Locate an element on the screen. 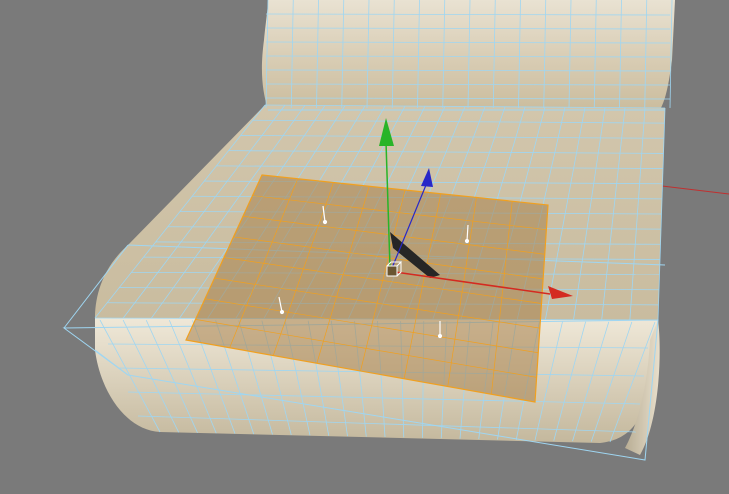  world-x-axis-line is located at coordinates (695, 190).